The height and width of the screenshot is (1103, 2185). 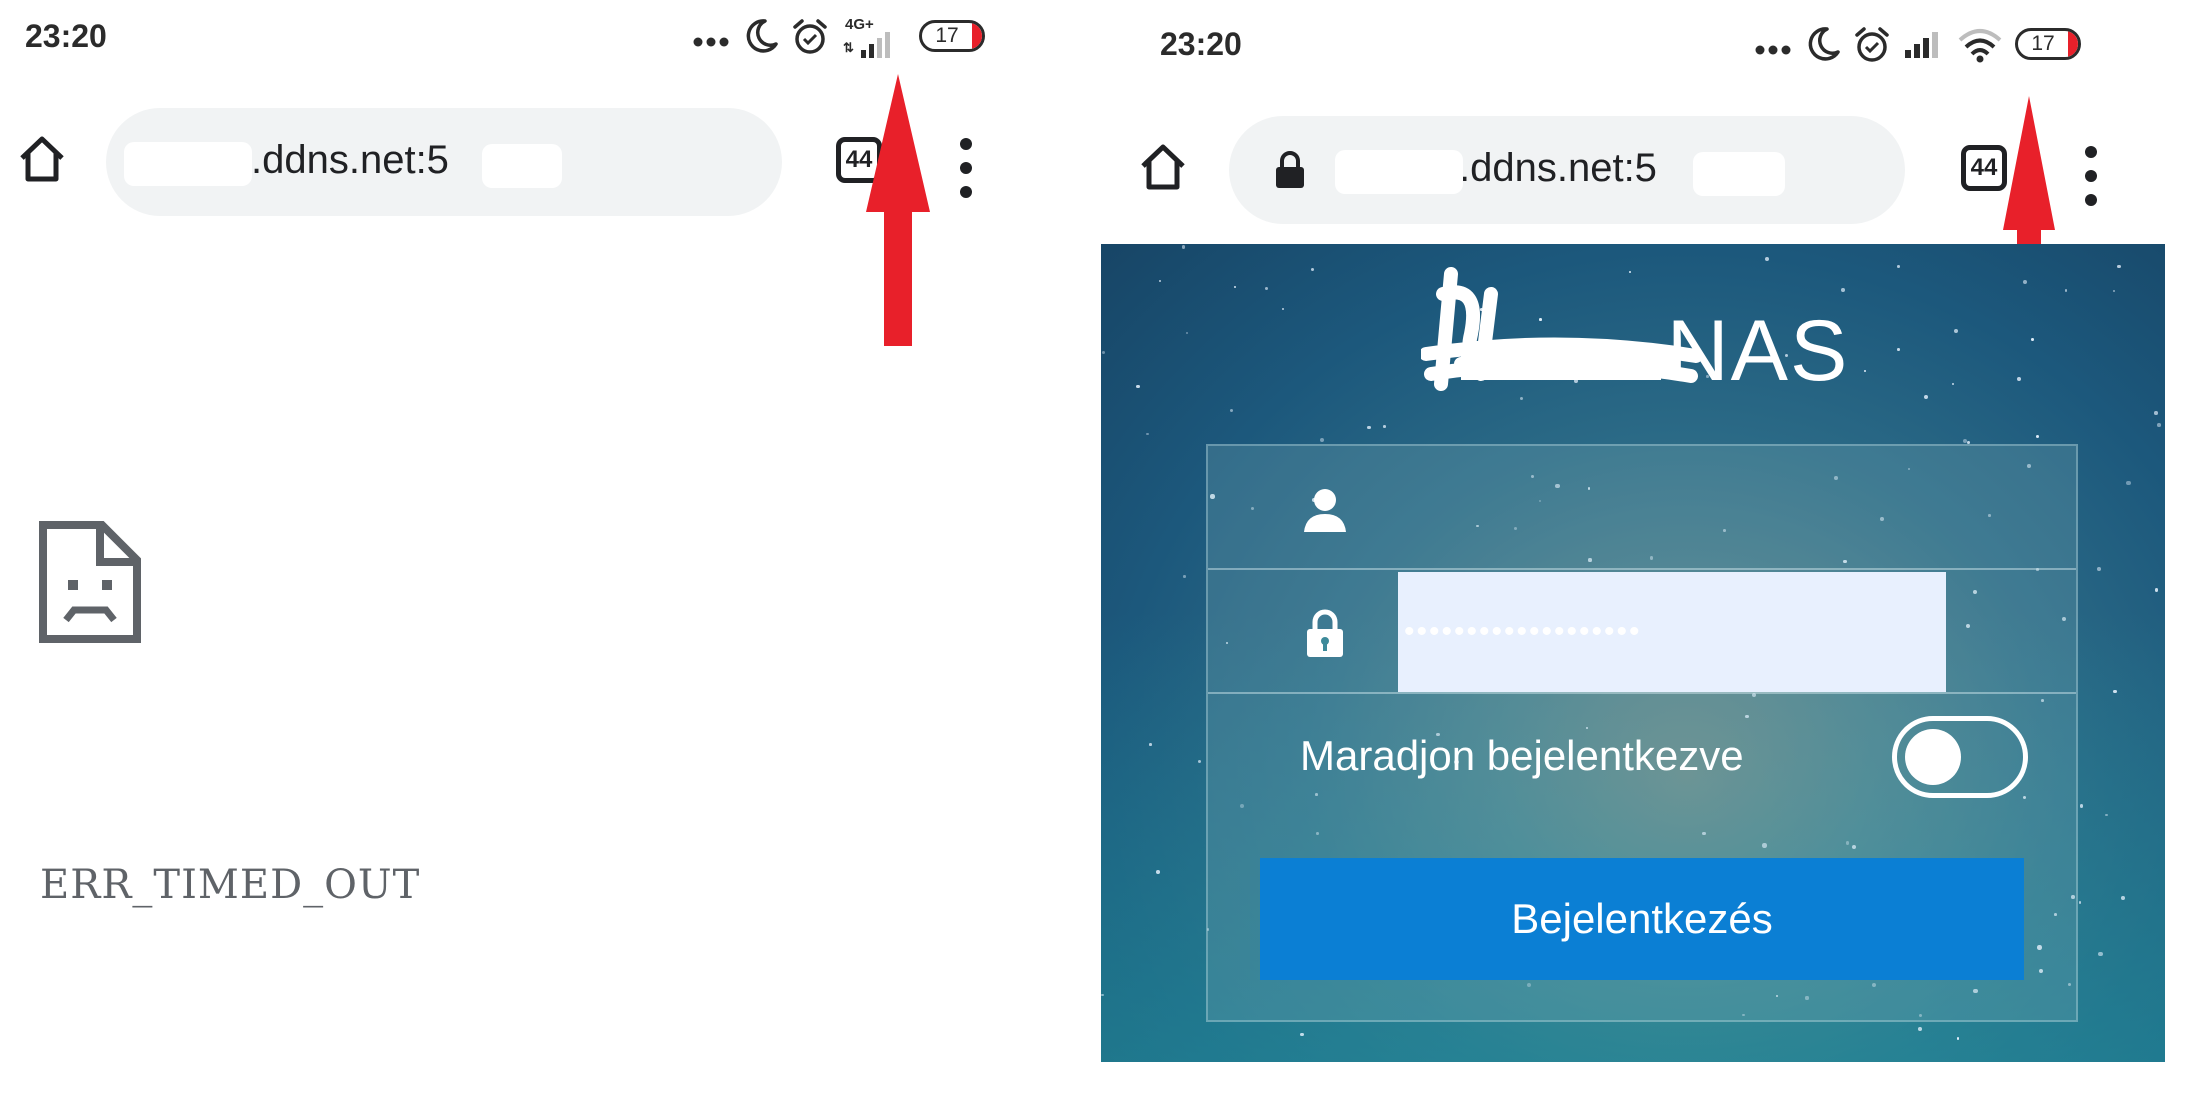 What do you see at coordinates (893, 37) in the screenshot?
I see `status-icons: 4G+ ⇅ 17` at bounding box center [893, 37].